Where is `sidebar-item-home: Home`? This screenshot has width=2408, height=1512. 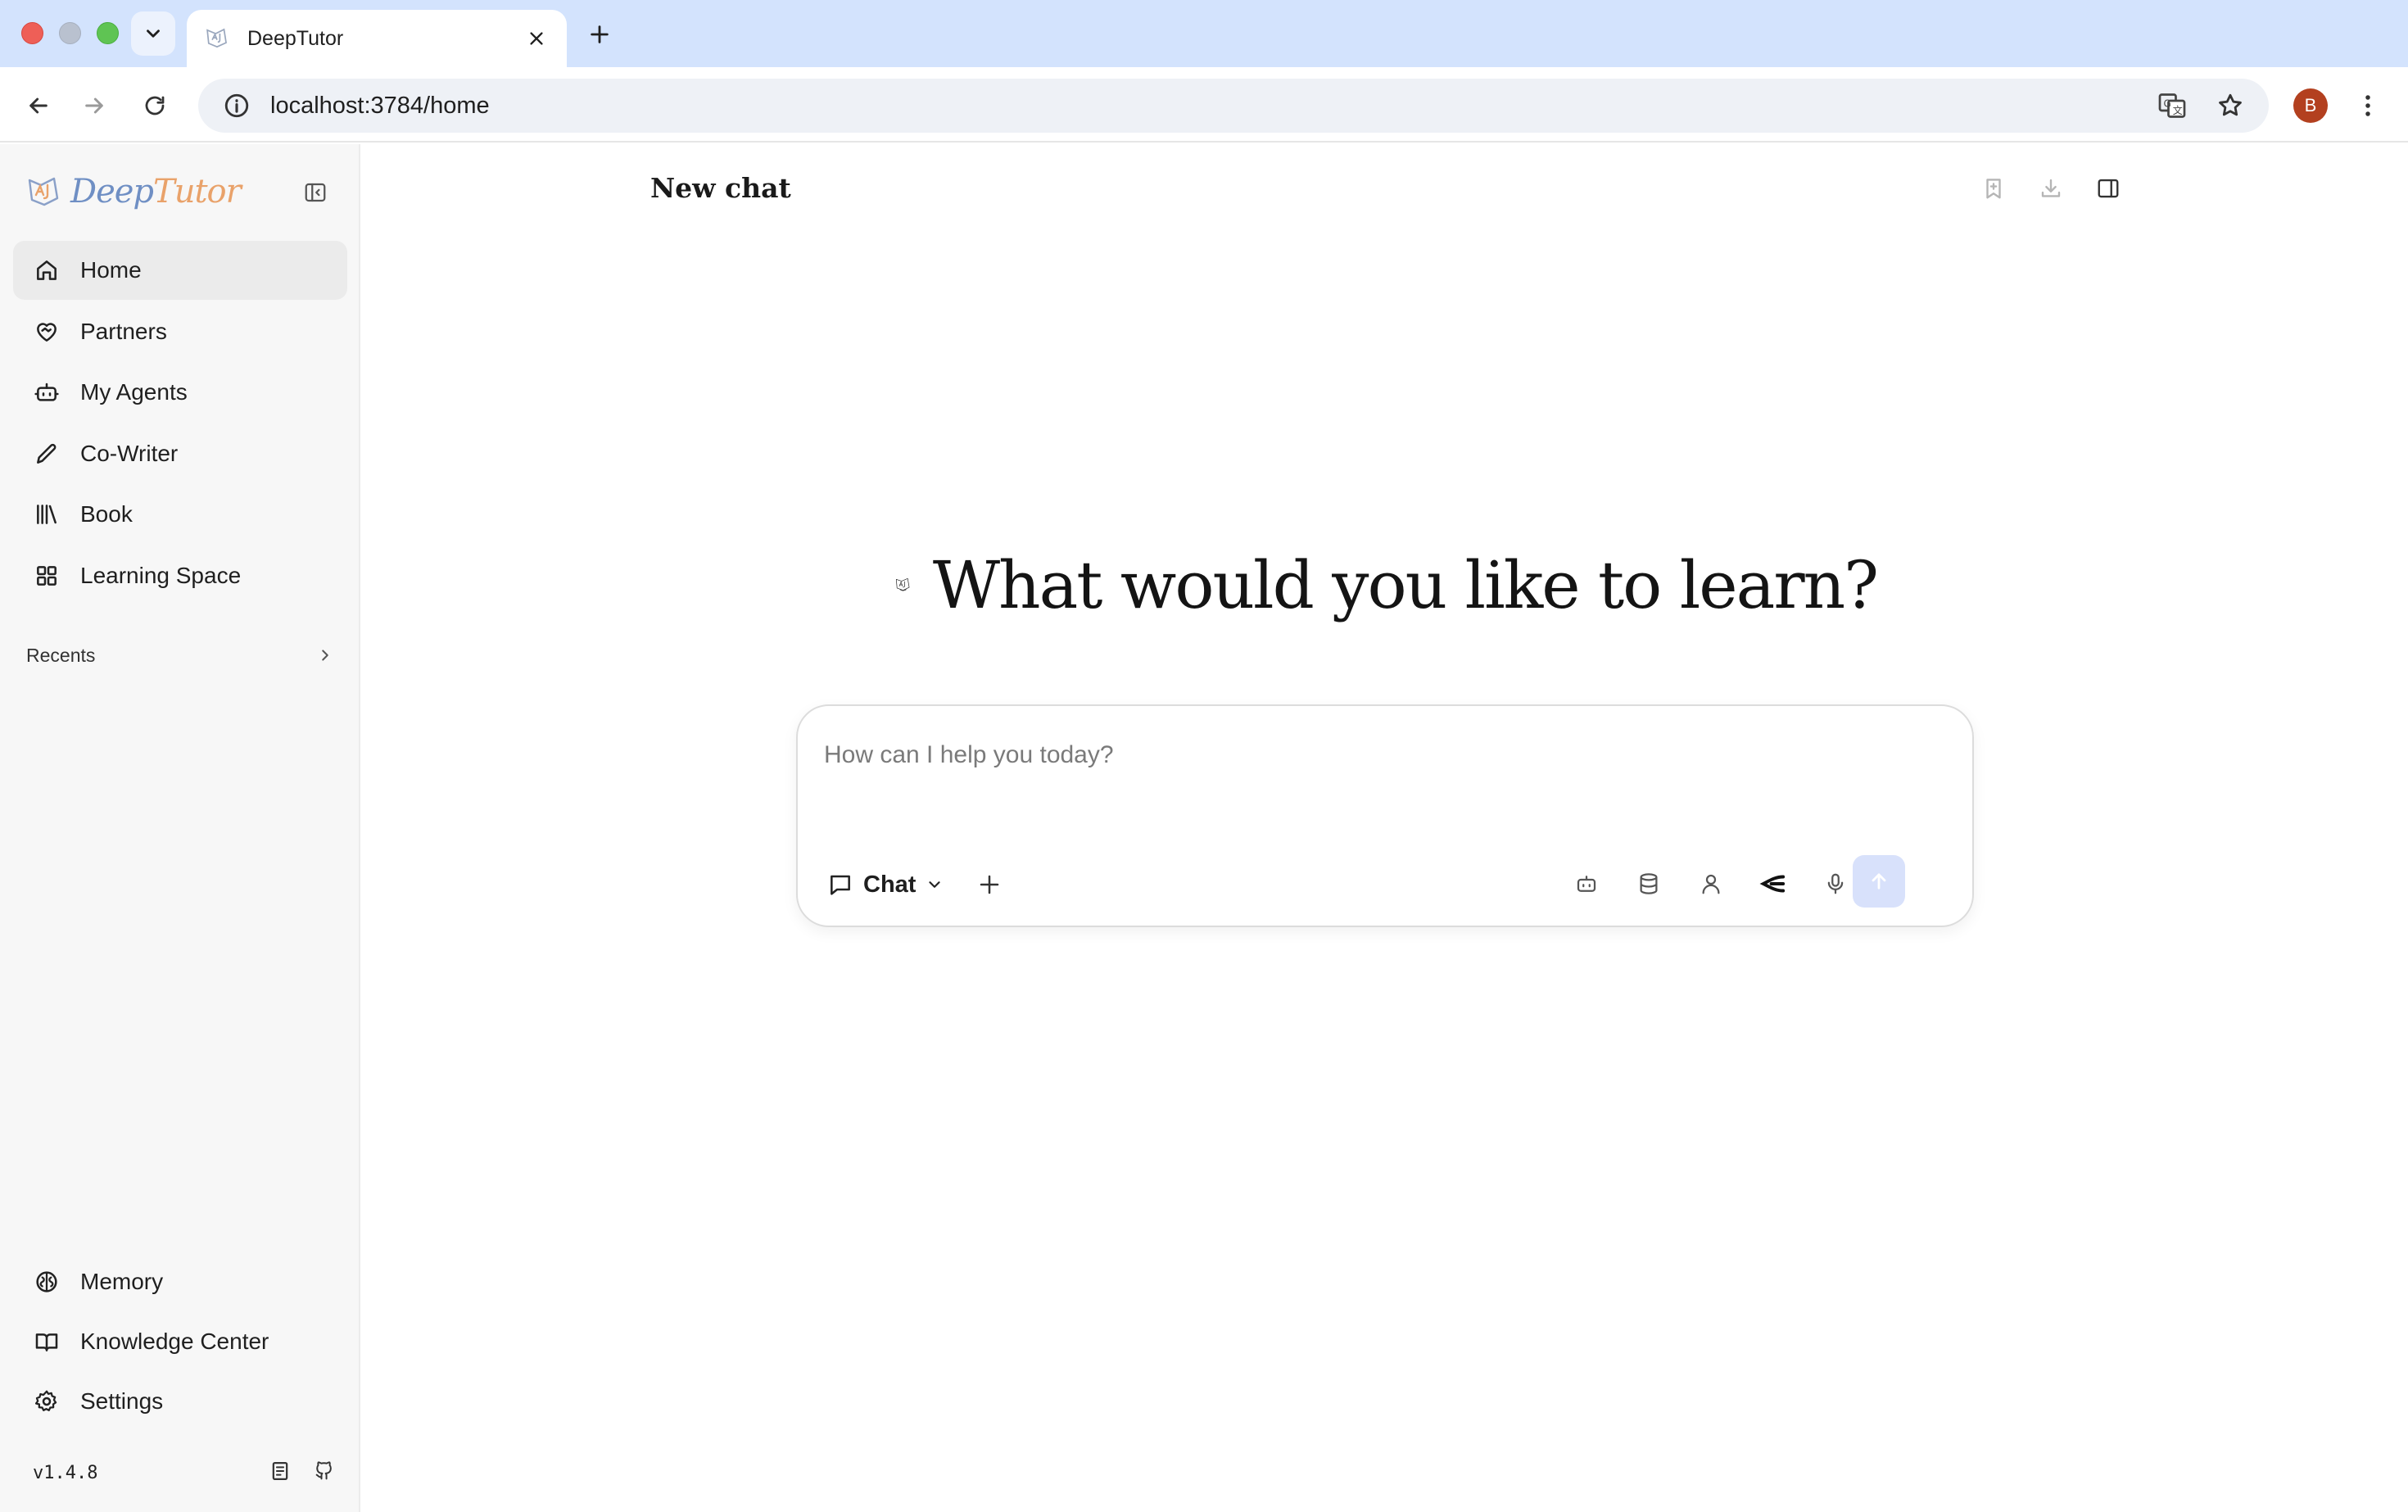 sidebar-item-home: Home is located at coordinates (180, 270).